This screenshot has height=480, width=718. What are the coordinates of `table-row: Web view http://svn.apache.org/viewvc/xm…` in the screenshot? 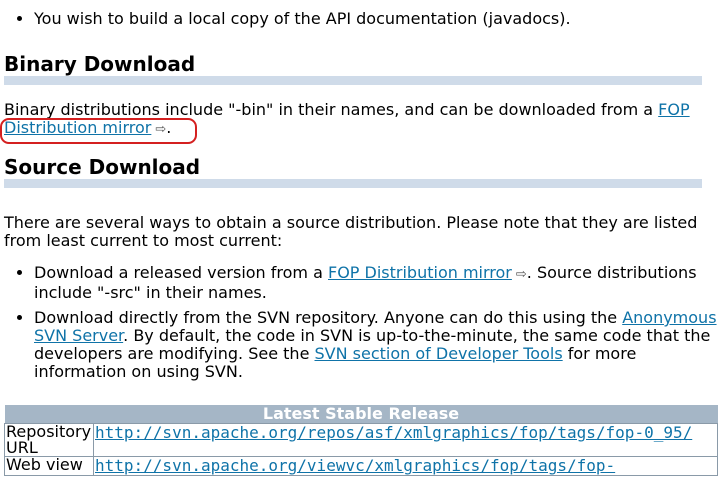 It's located at (361, 466).